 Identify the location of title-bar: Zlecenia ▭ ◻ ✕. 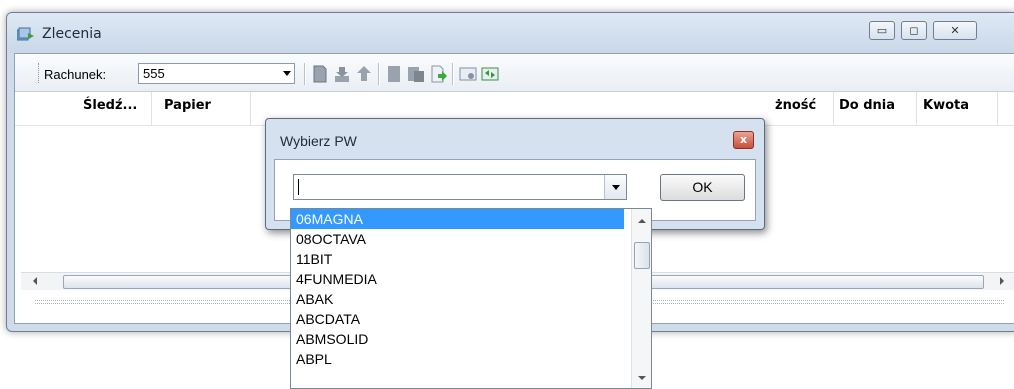
(510, 33).